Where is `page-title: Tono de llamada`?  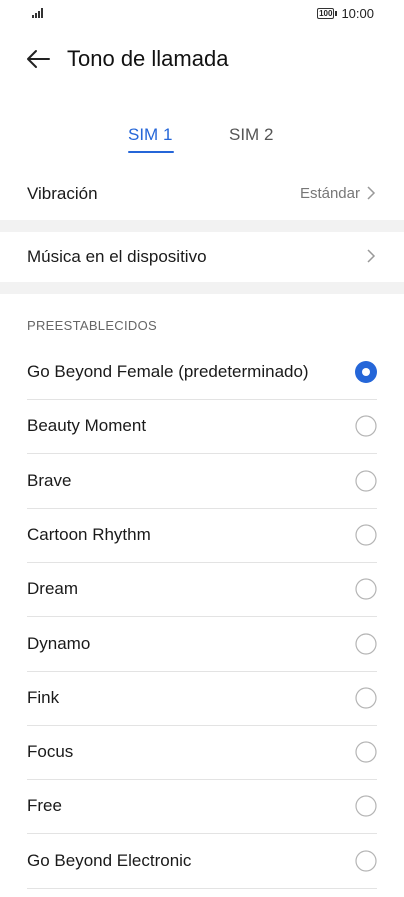 page-title: Tono de llamada is located at coordinates (148, 58).